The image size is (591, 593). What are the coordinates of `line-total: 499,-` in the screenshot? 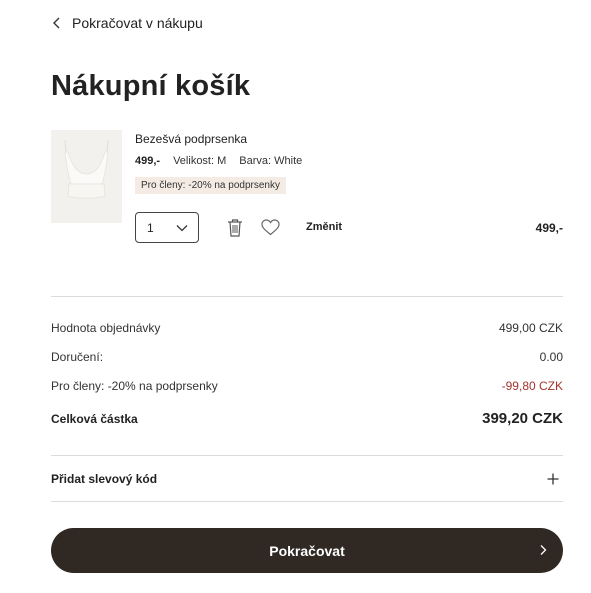 It's located at (549, 228).